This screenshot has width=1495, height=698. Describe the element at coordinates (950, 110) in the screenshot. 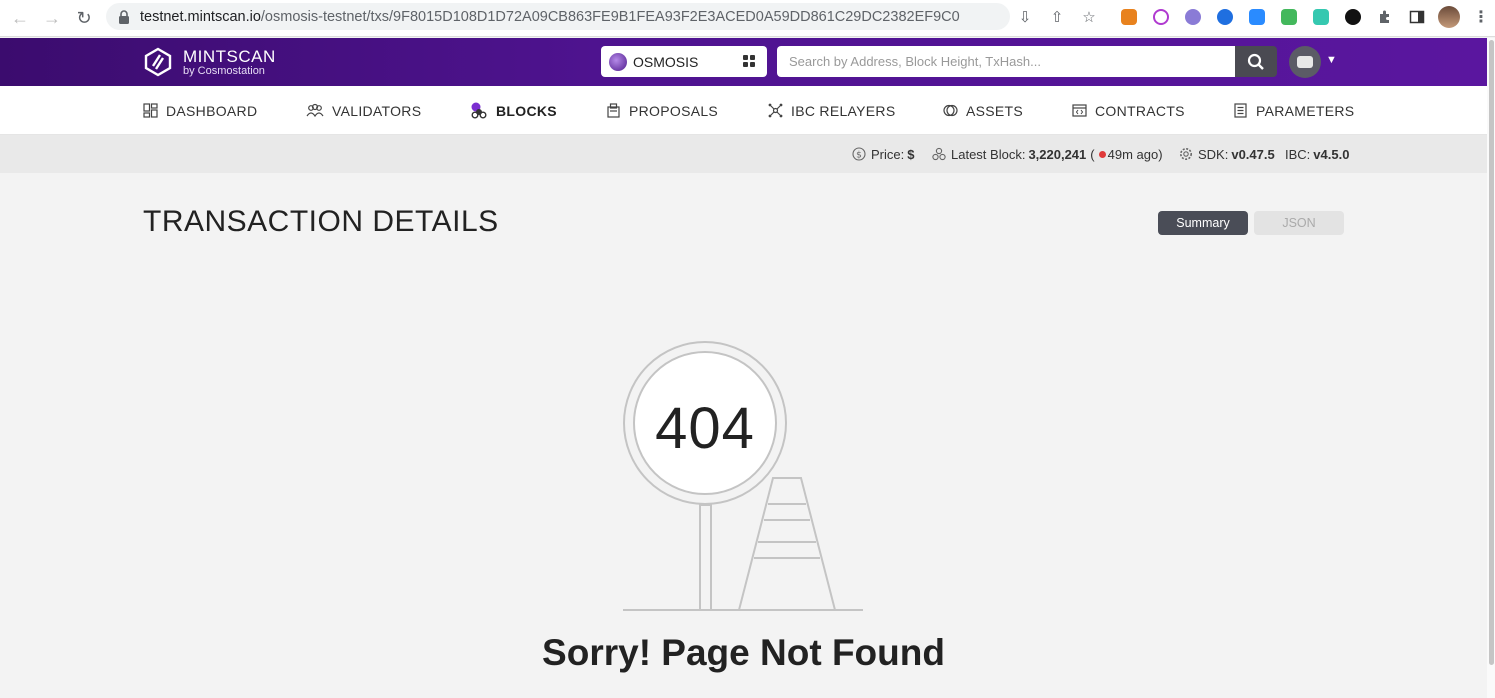

I see `assets-icon` at that location.